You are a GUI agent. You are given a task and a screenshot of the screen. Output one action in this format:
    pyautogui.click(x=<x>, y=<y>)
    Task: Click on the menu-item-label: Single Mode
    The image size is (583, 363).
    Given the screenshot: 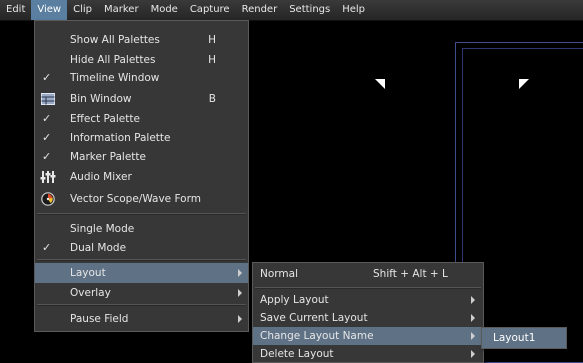 What is the action you would take?
    pyautogui.click(x=102, y=229)
    